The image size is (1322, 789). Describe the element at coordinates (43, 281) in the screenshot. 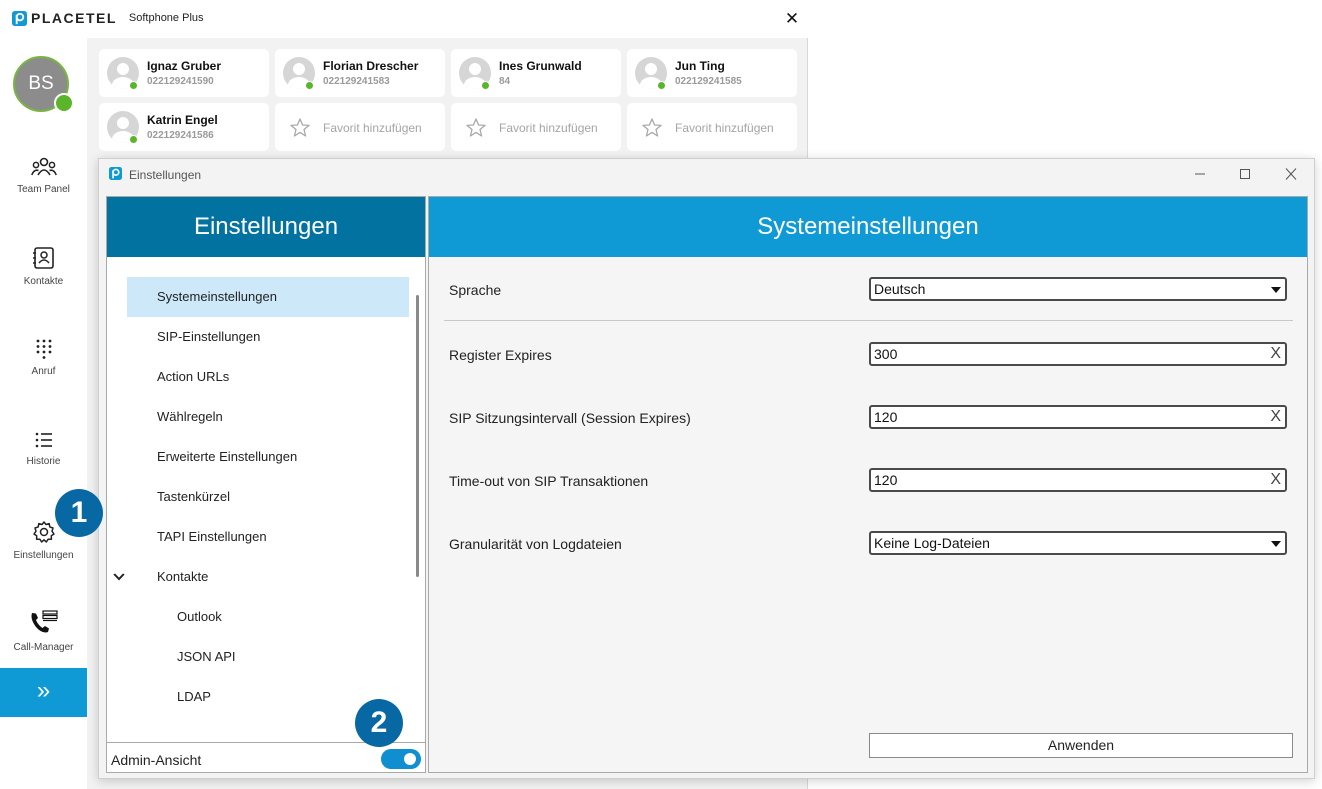

I see `sidebar-item-label: Kontakte` at that location.